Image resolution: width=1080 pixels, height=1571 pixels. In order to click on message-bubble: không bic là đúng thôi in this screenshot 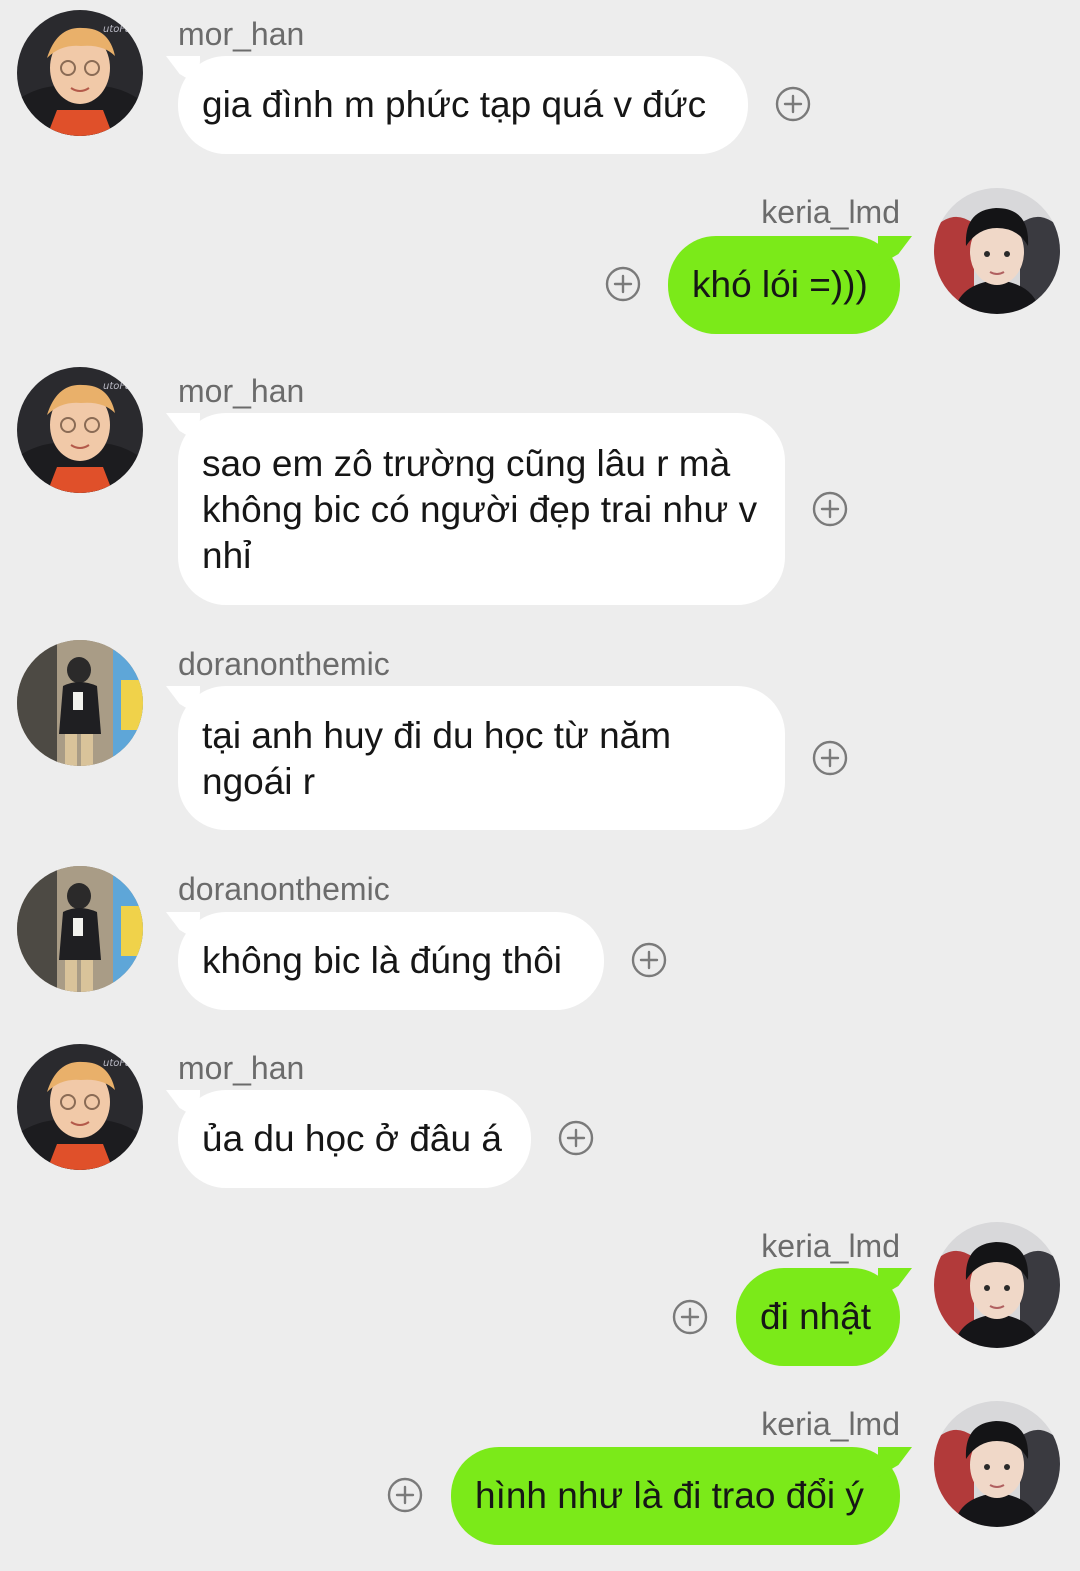, I will do `click(391, 961)`.